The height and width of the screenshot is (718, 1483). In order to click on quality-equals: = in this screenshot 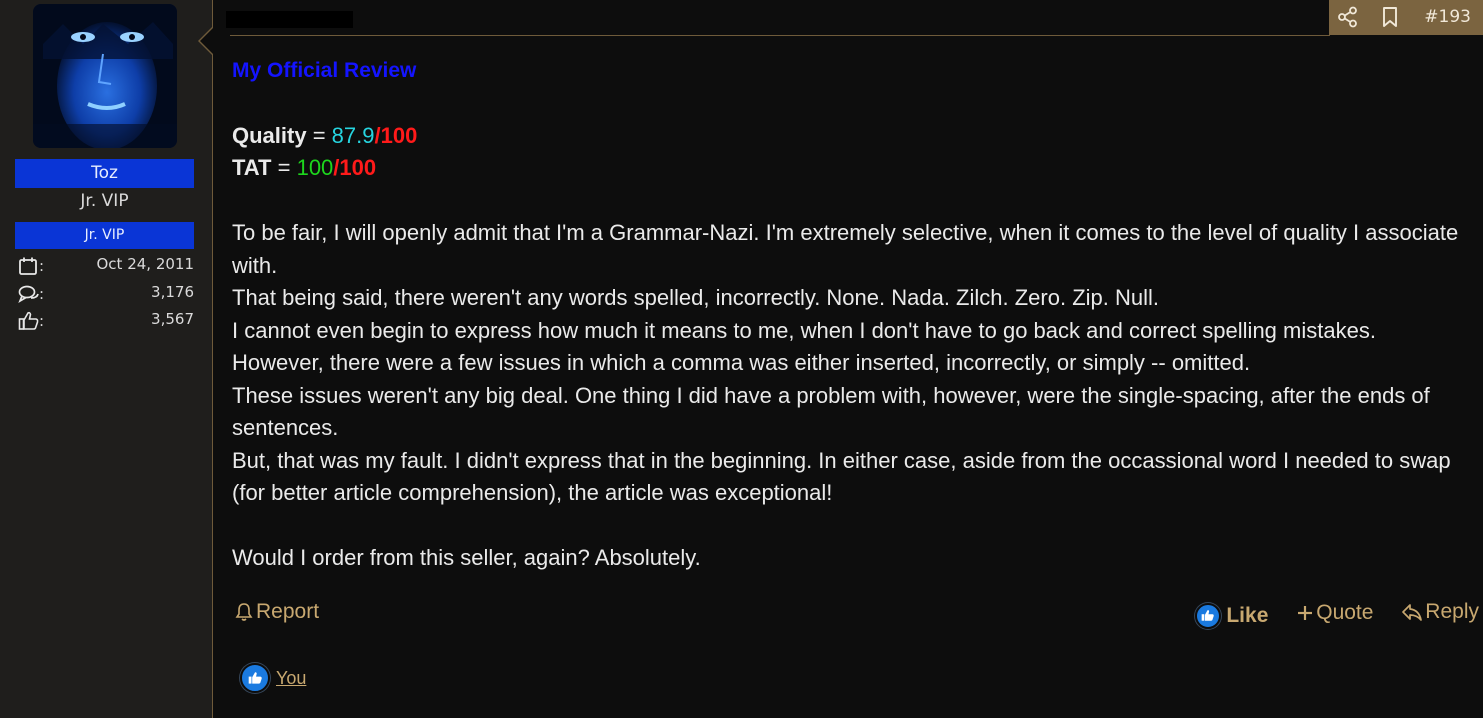, I will do `click(319, 135)`.